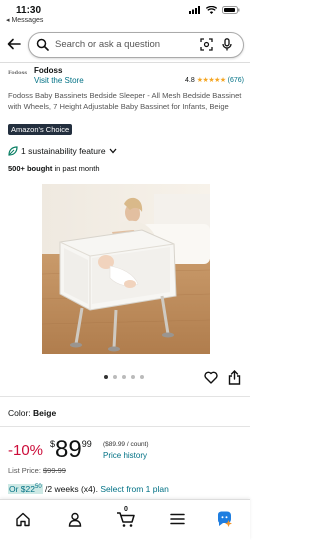 The height and width of the screenshot is (540, 320). I want to click on list-price: List Price: $99.99, so click(37, 470).